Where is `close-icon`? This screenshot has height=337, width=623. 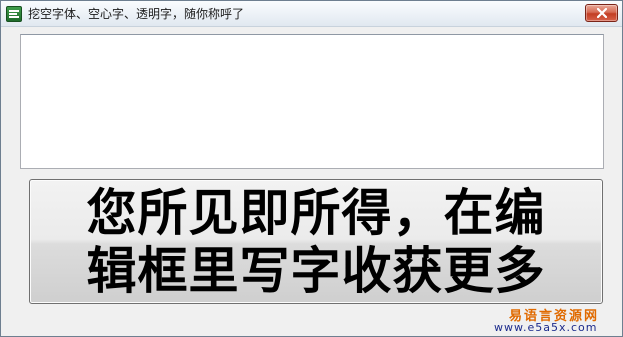 close-icon is located at coordinates (602, 13).